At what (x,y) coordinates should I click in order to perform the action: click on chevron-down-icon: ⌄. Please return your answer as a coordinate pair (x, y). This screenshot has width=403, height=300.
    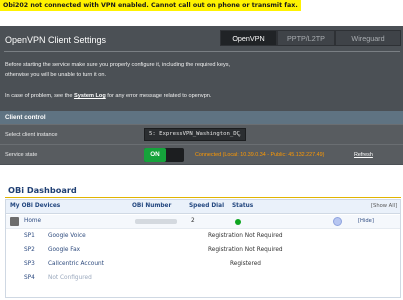
    Looking at the image, I should click on (239, 134).